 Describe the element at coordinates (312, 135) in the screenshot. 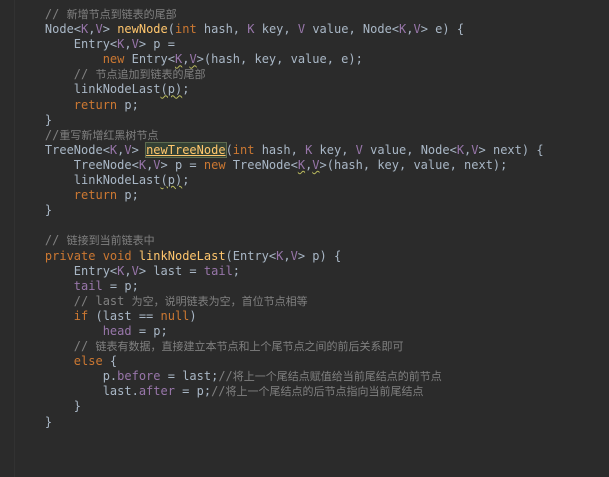

I see `code-line: //重写新增红黑树节点` at that location.